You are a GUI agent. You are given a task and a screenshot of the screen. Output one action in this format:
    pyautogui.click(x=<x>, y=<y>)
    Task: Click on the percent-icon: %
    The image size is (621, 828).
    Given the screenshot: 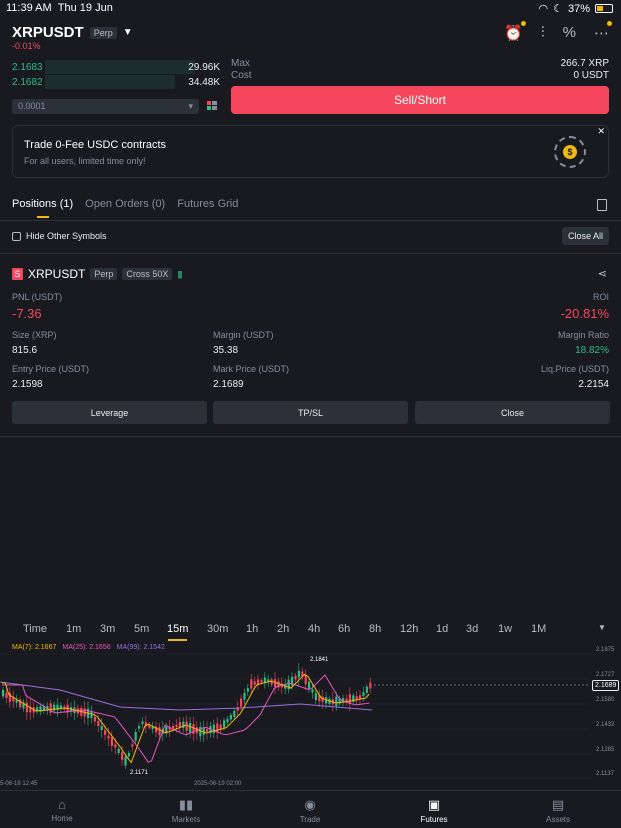 What is the action you would take?
    pyautogui.click(x=569, y=33)
    